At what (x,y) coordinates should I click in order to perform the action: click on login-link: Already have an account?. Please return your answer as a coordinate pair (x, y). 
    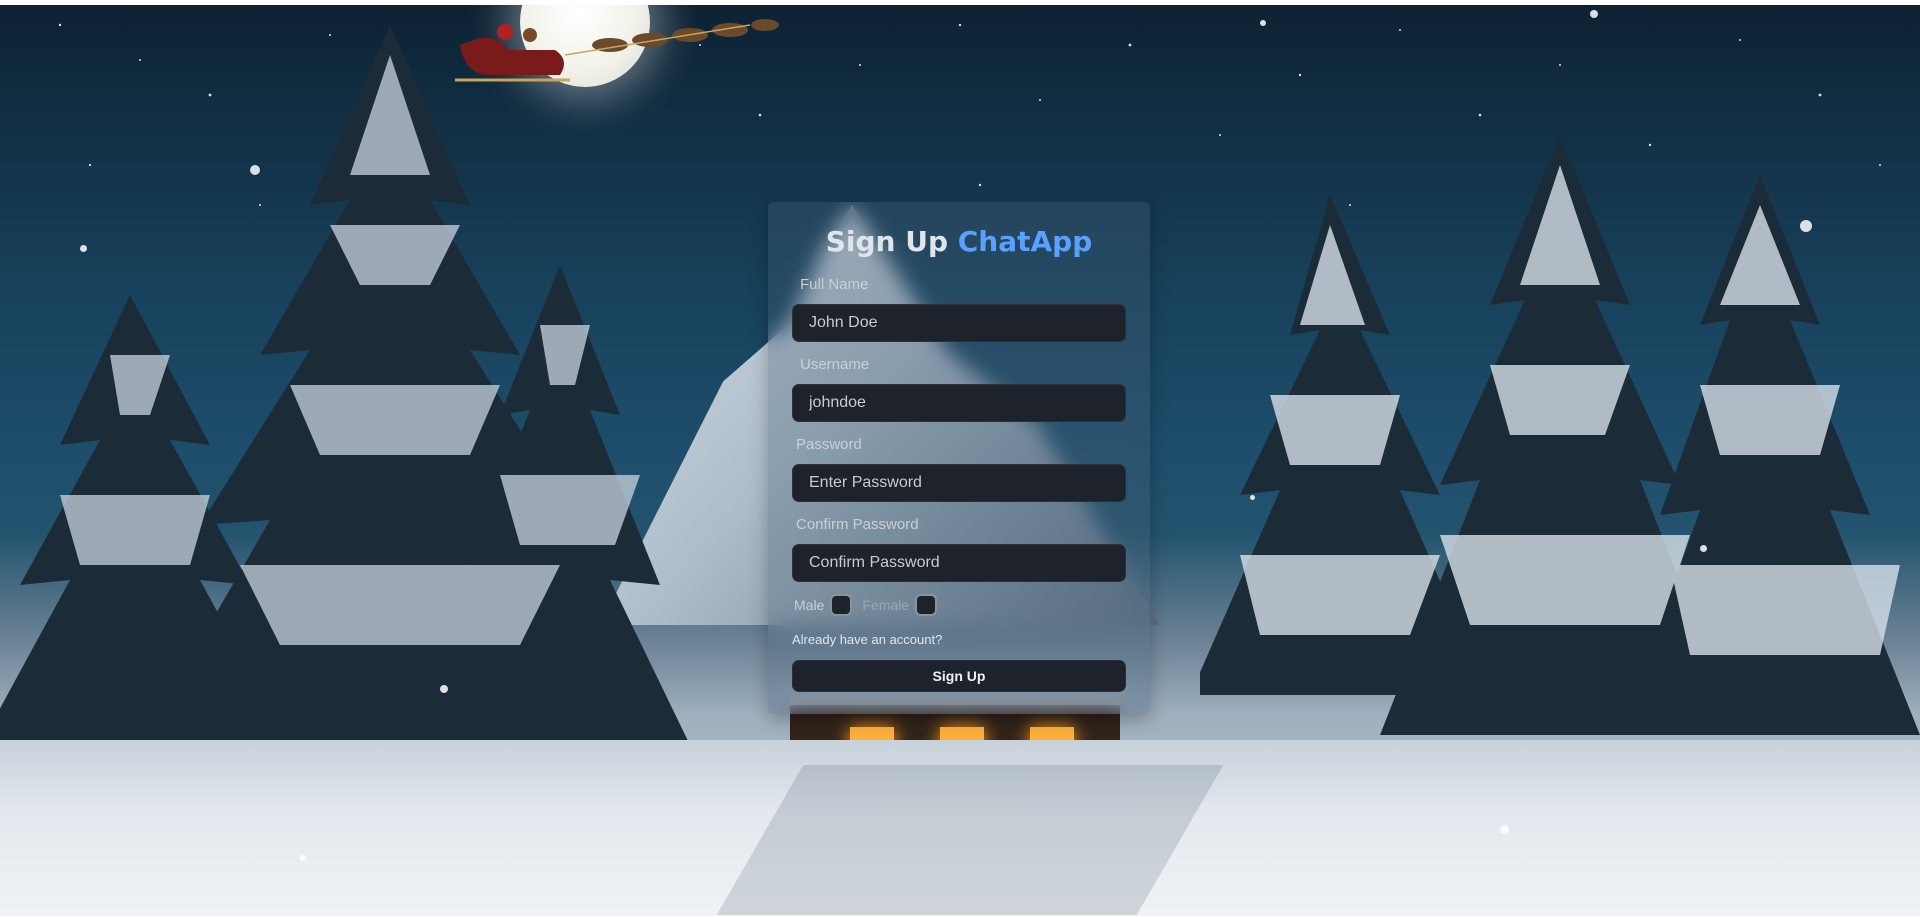
    Looking at the image, I should click on (867, 639).